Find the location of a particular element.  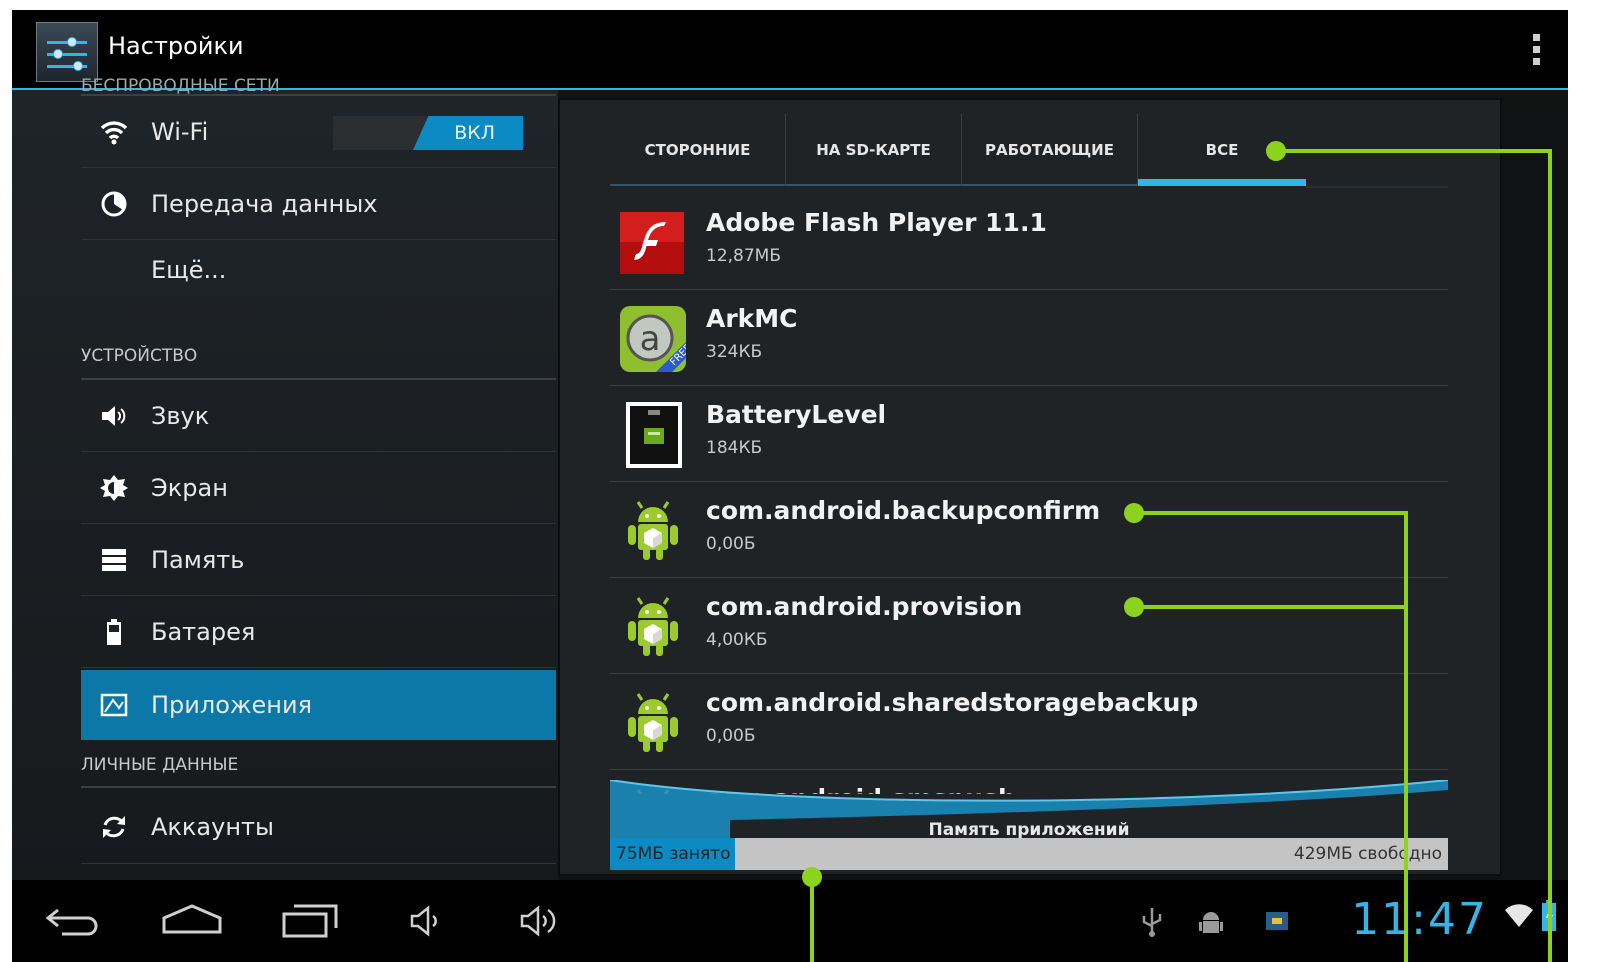

svg-text: a is located at coordinates (650, 339).